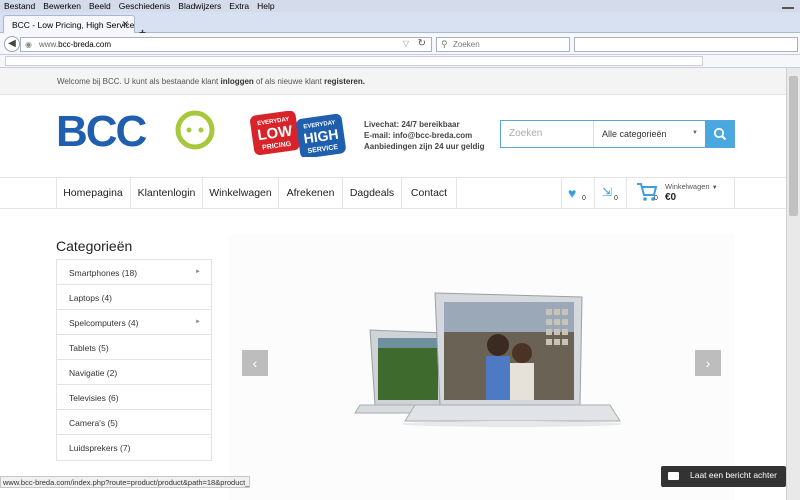 Image resolution: width=800 pixels, height=500 pixels. I want to click on nav-item-dagdeals: Dagdeals, so click(372, 193).